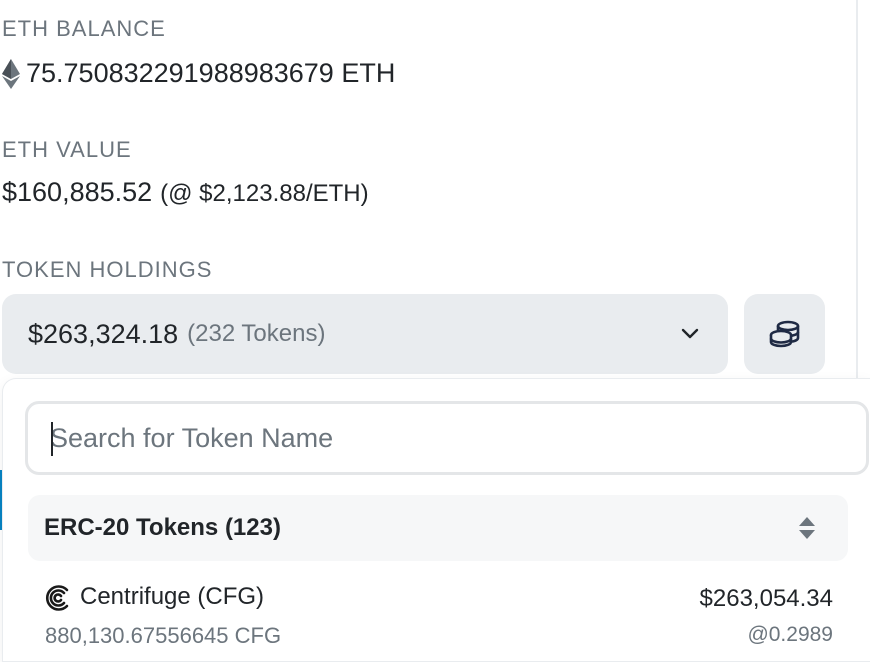 The image size is (870, 662). What do you see at coordinates (857, 190) in the screenshot?
I see `panel-divider` at bounding box center [857, 190].